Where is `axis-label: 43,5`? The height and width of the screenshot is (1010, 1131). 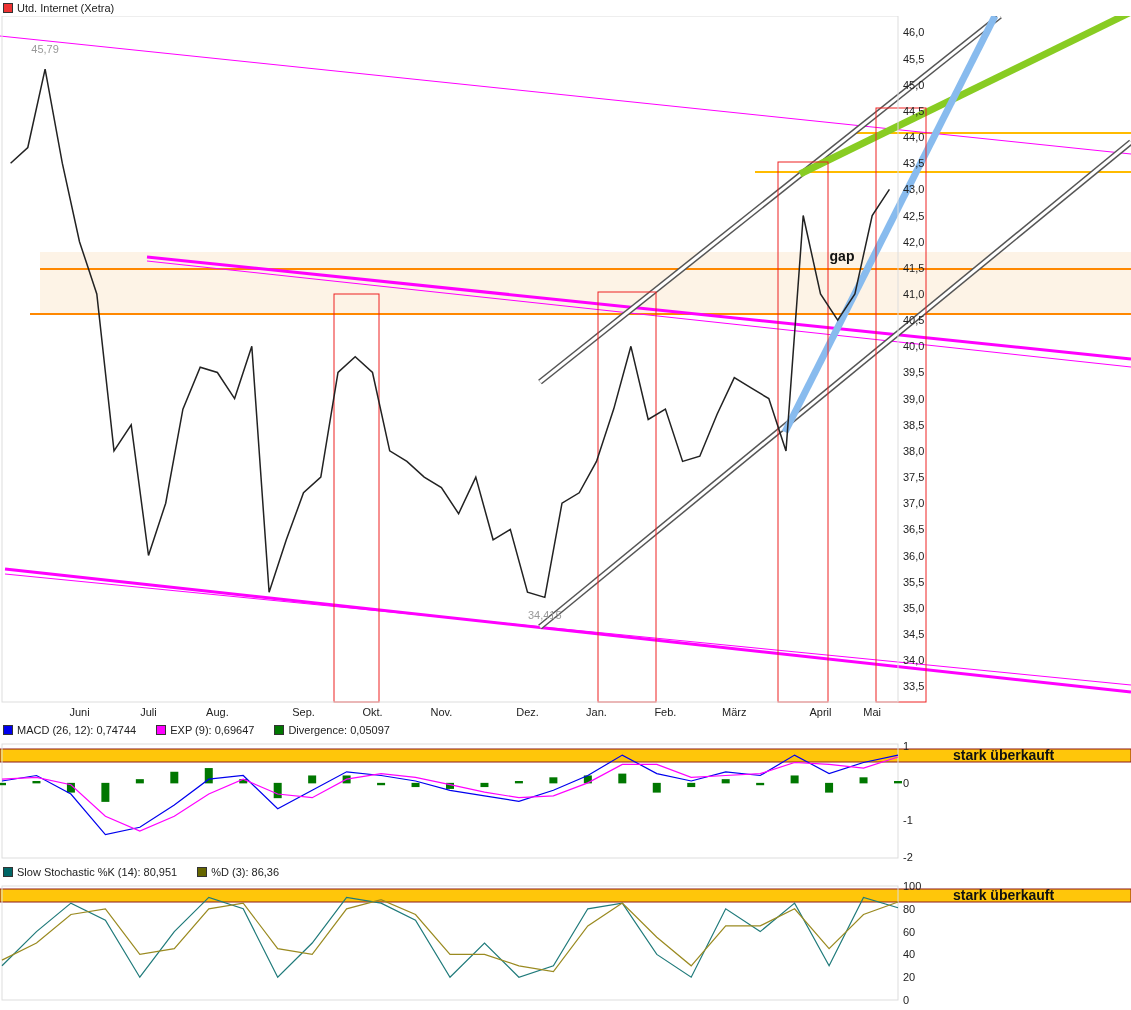
axis-label: 43,5 is located at coordinates (914, 163).